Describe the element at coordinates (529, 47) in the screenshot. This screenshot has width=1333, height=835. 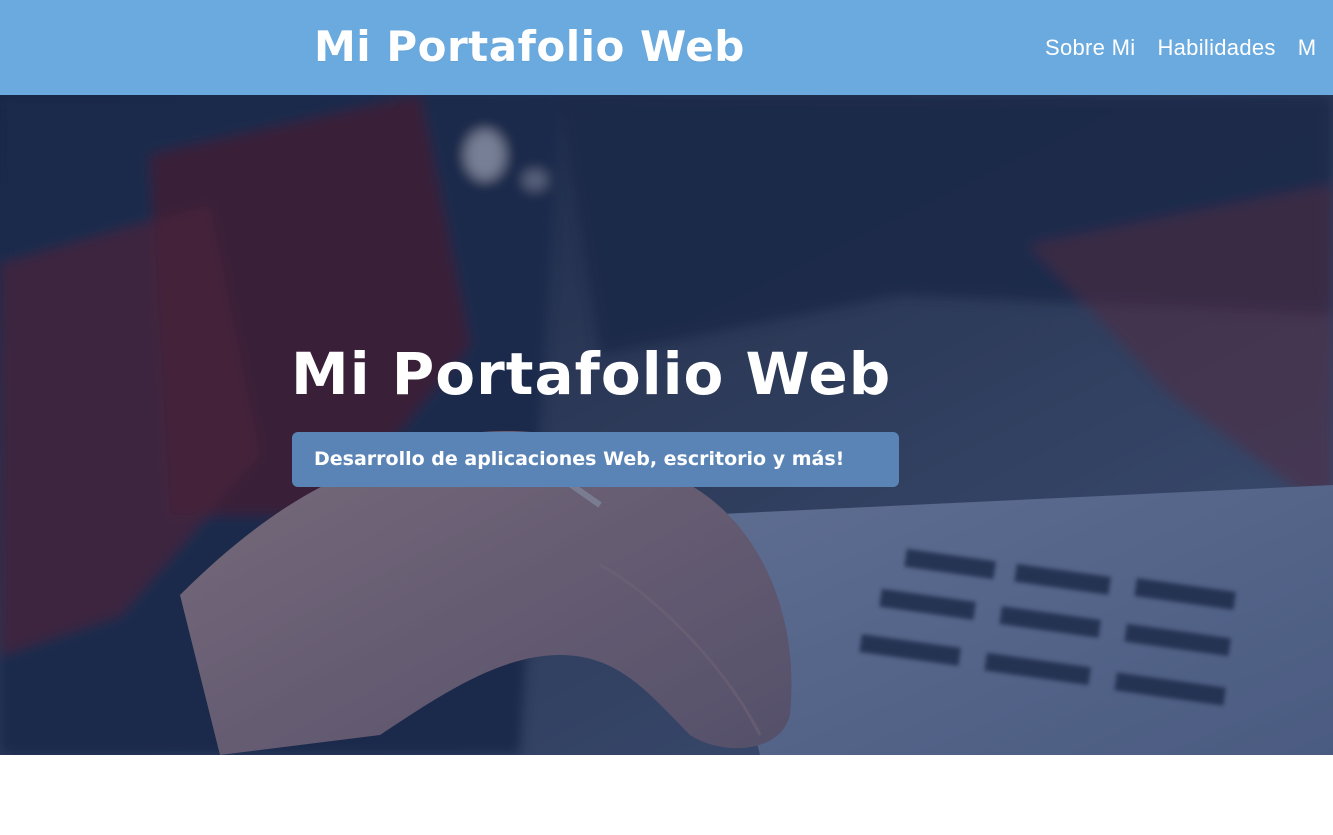
I see `site-logo: Mi Portafolio Web` at that location.